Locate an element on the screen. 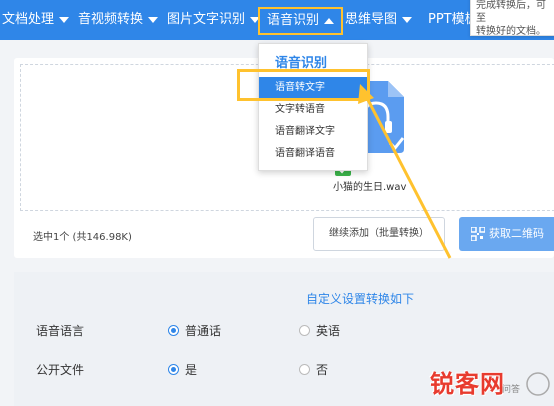  dropdown-title: 语音识别 is located at coordinates (301, 63).